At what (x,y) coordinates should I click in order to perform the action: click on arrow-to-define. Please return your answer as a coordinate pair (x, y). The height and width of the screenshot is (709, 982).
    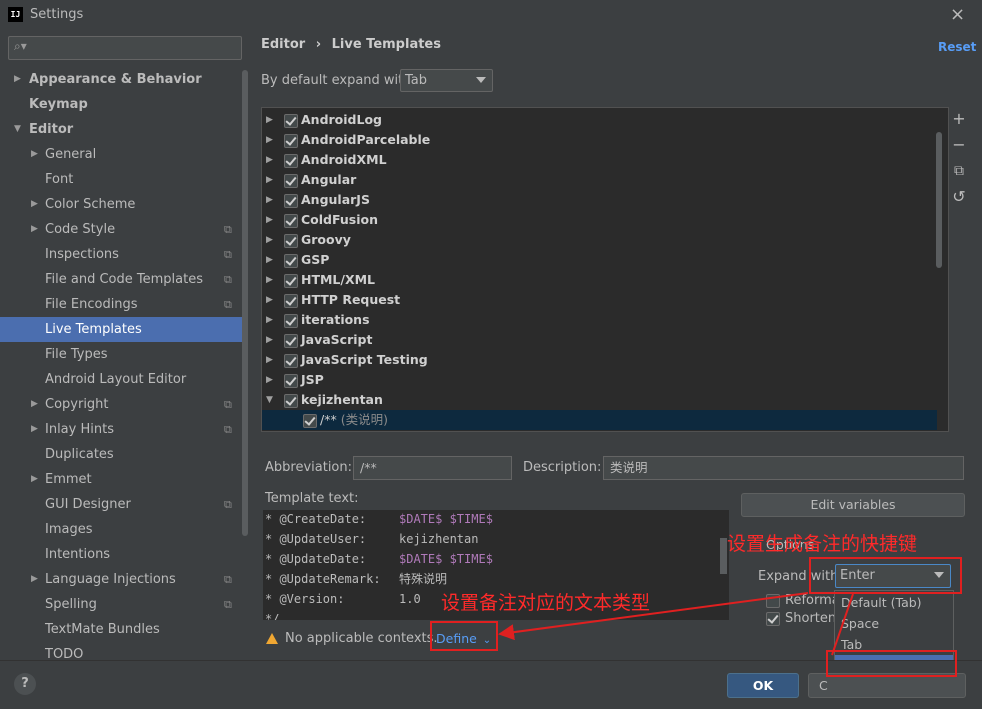
    Looking at the image, I should click on (653, 616).